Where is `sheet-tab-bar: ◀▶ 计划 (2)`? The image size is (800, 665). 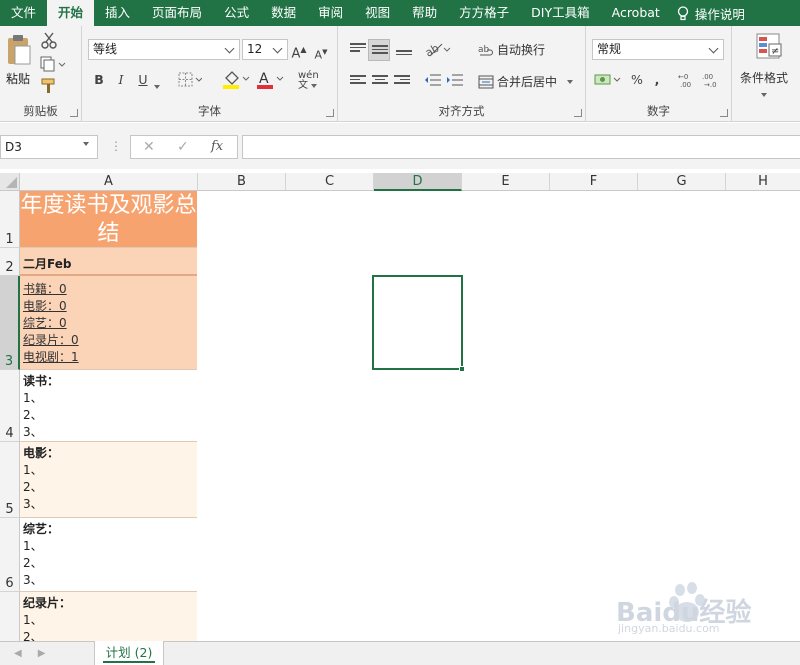 sheet-tab-bar: ◀▶ 计划 (2) is located at coordinates (400, 653).